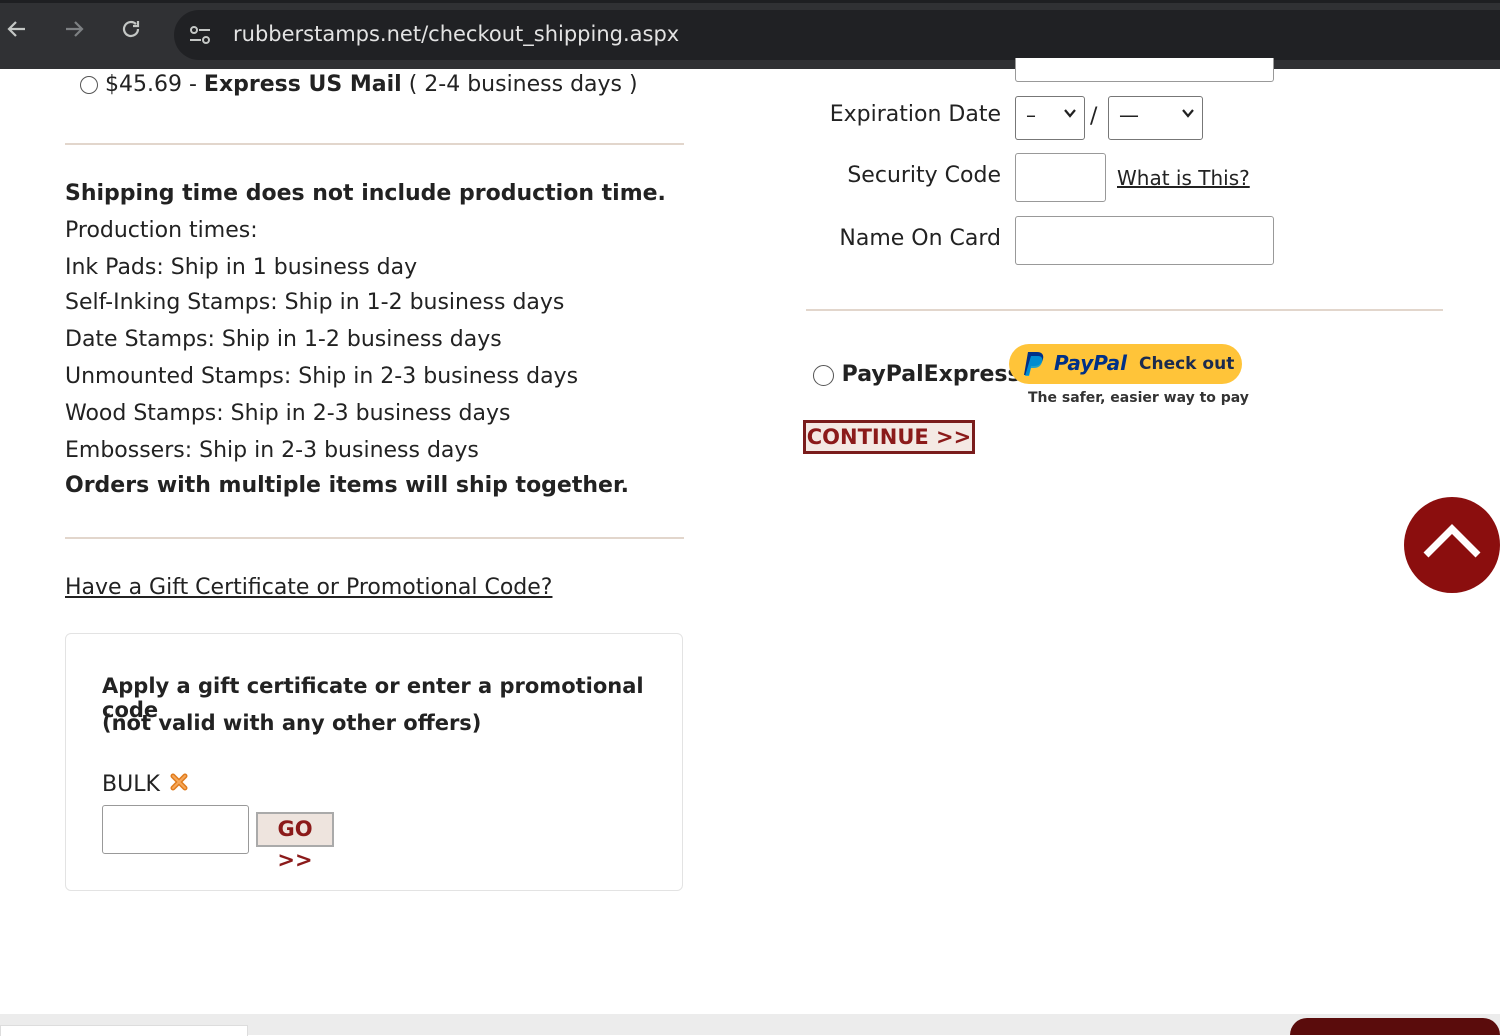 This screenshot has width=1500, height=1036. What do you see at coordinates (161, 230) in the screenshot?
I see `production-header: Production times:` at bounding box center [161, 230].